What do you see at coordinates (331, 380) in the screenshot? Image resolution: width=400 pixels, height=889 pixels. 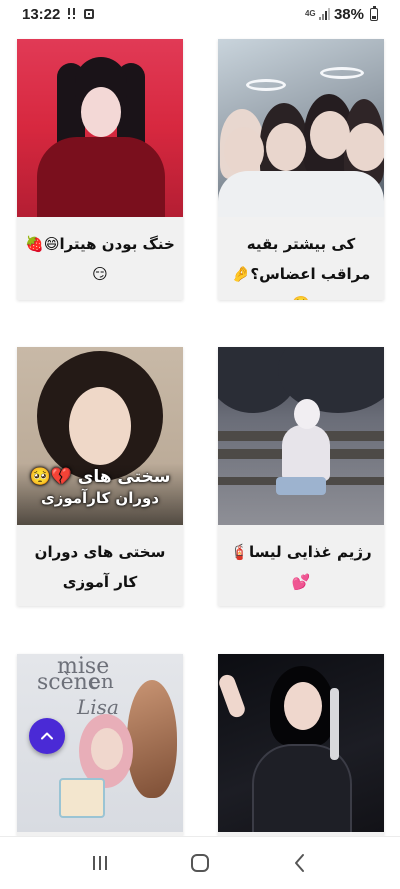 I see `tree-shape` at bounding box center [331, 380].